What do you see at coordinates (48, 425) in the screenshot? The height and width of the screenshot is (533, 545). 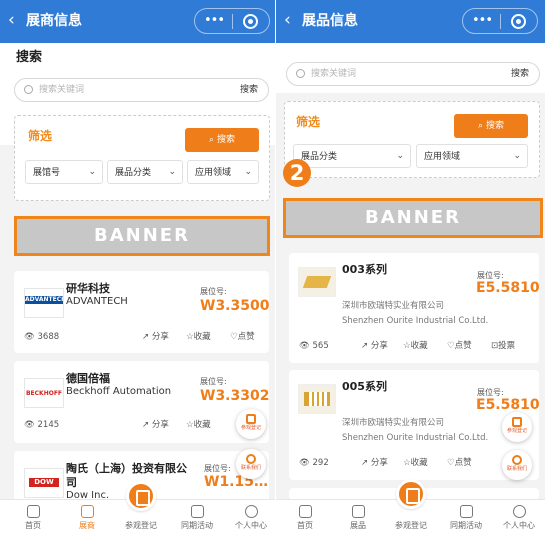 I see `views-value: 2145` at bounding box center [48, 425].